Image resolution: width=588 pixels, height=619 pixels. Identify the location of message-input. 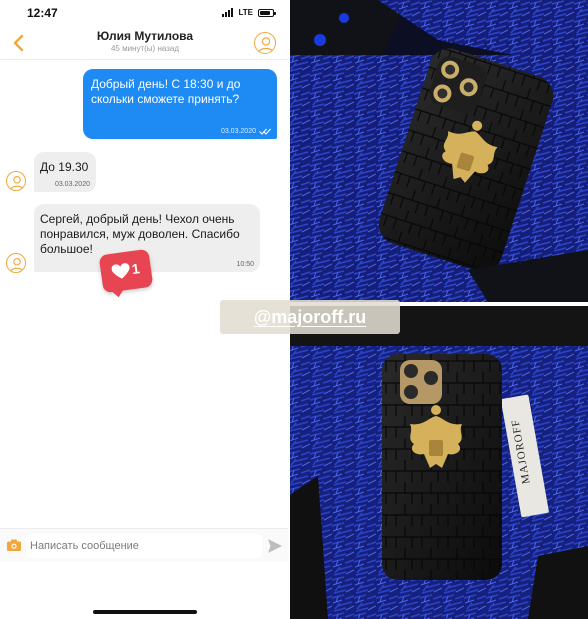
(144, 546).